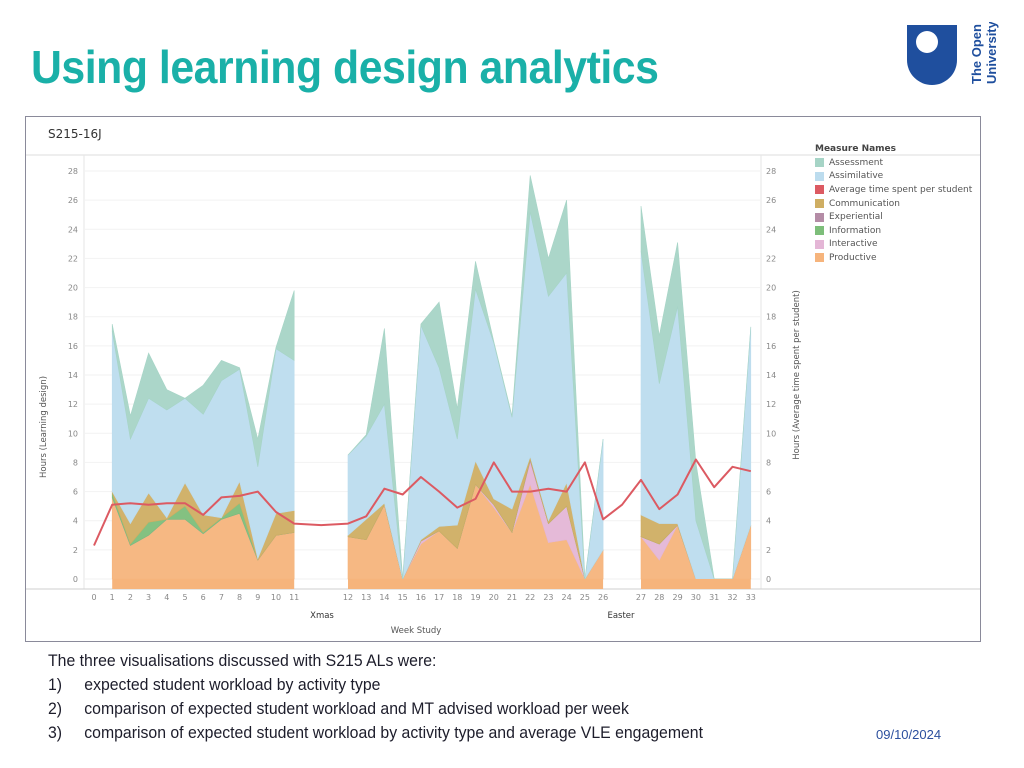 Image resolution: width=1024 pixels, height=768 pixels. What do you see at coordinates (768, 492) in the screenshot?
I see `y2-tick-label: 6` at bounding box center [768, 492].